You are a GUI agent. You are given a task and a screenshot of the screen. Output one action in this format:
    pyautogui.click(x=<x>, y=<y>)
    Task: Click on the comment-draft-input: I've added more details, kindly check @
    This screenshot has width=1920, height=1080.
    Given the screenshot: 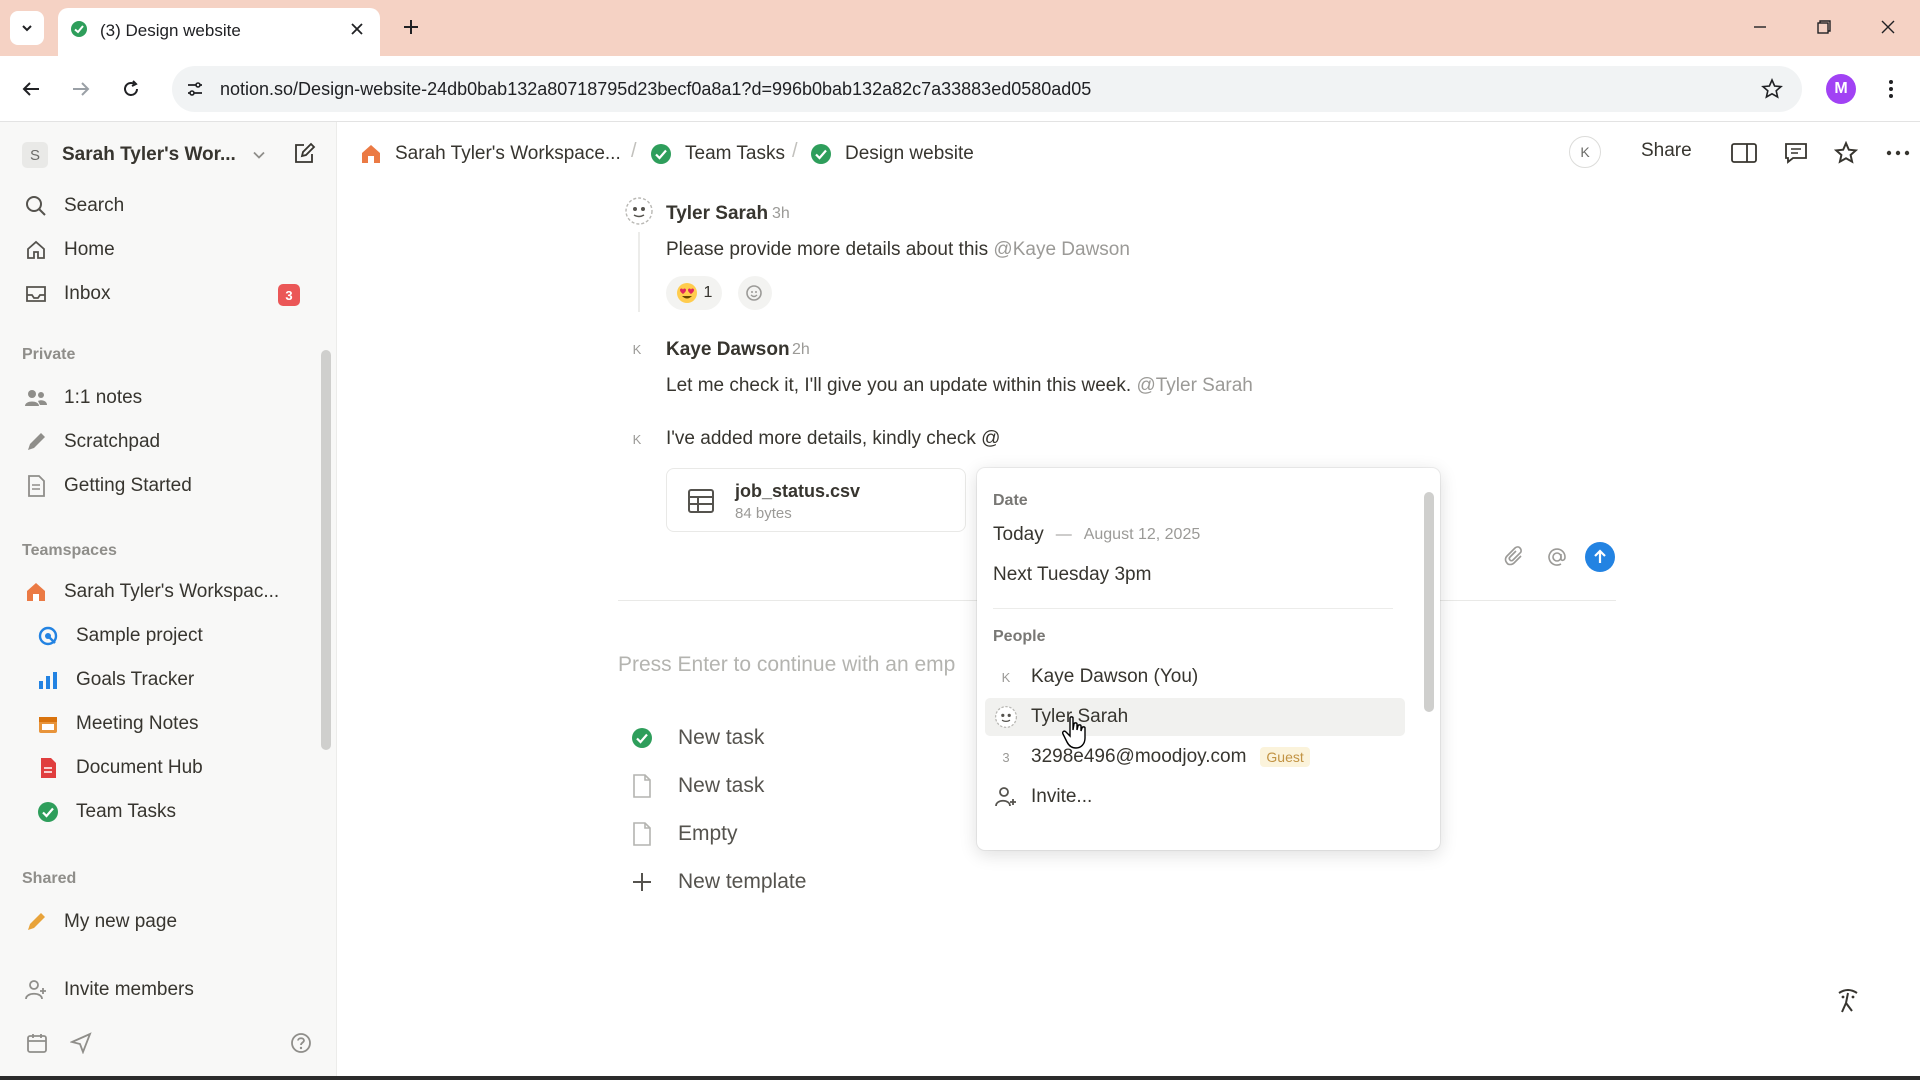 What is the action you would take?
    pyautogui.click(x=833, y=439)
    